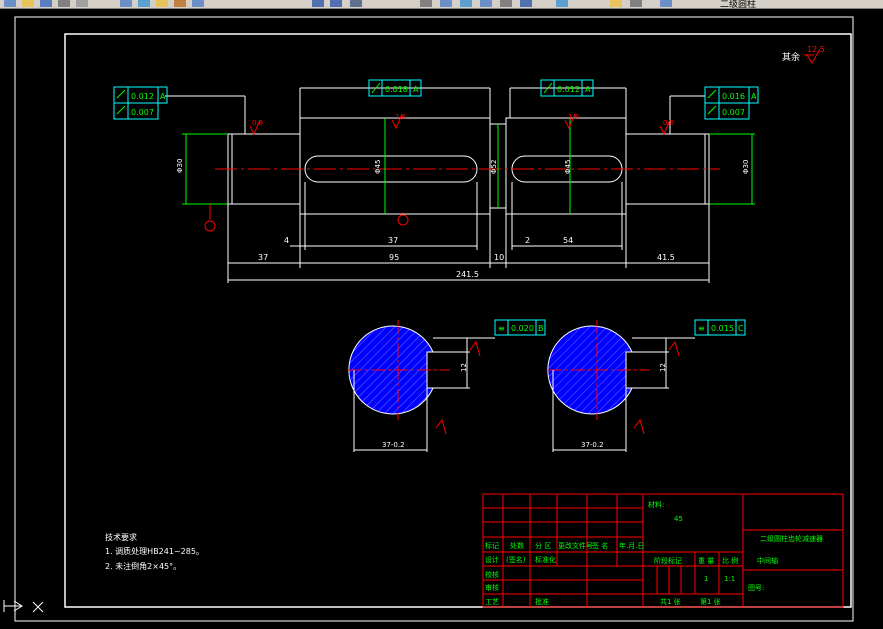 The image size is (883, 629). Describe the element at coordinates (467, 274) in the screenshot. I see `dim-241-5: 241.5` at that location.